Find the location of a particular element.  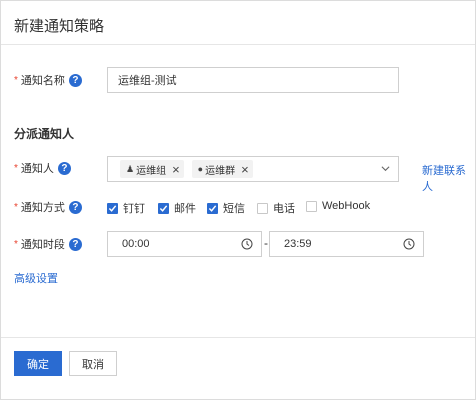

method-option-webhook: WebHook is located at coordinates (338, 206).